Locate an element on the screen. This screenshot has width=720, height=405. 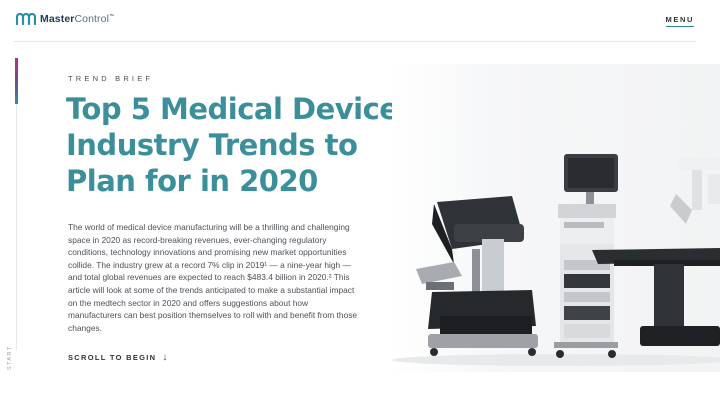
arrow-down-icon: ↓ is located at coordinates (165, 357).